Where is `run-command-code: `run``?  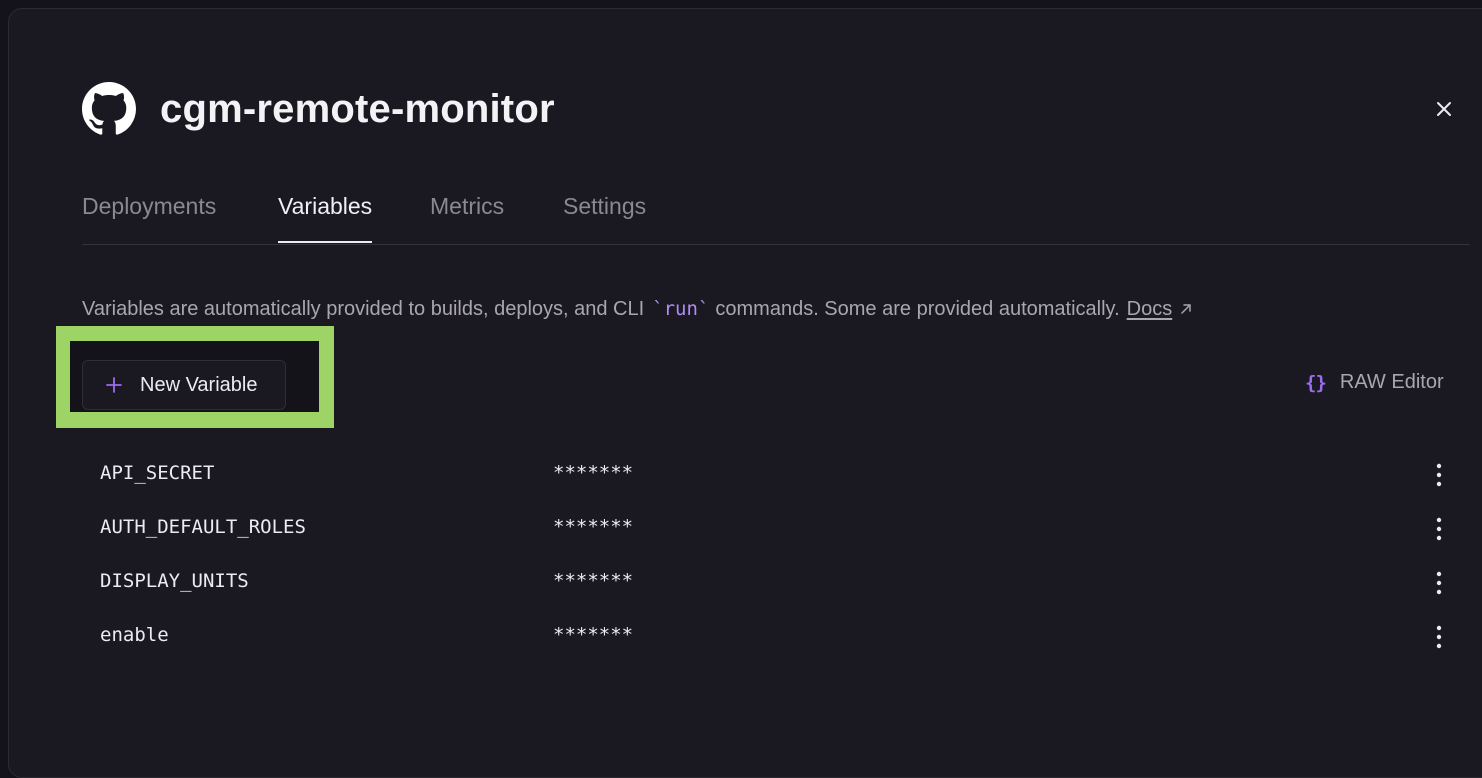 run-command-code: `run` is located at coordinates (681, 309).